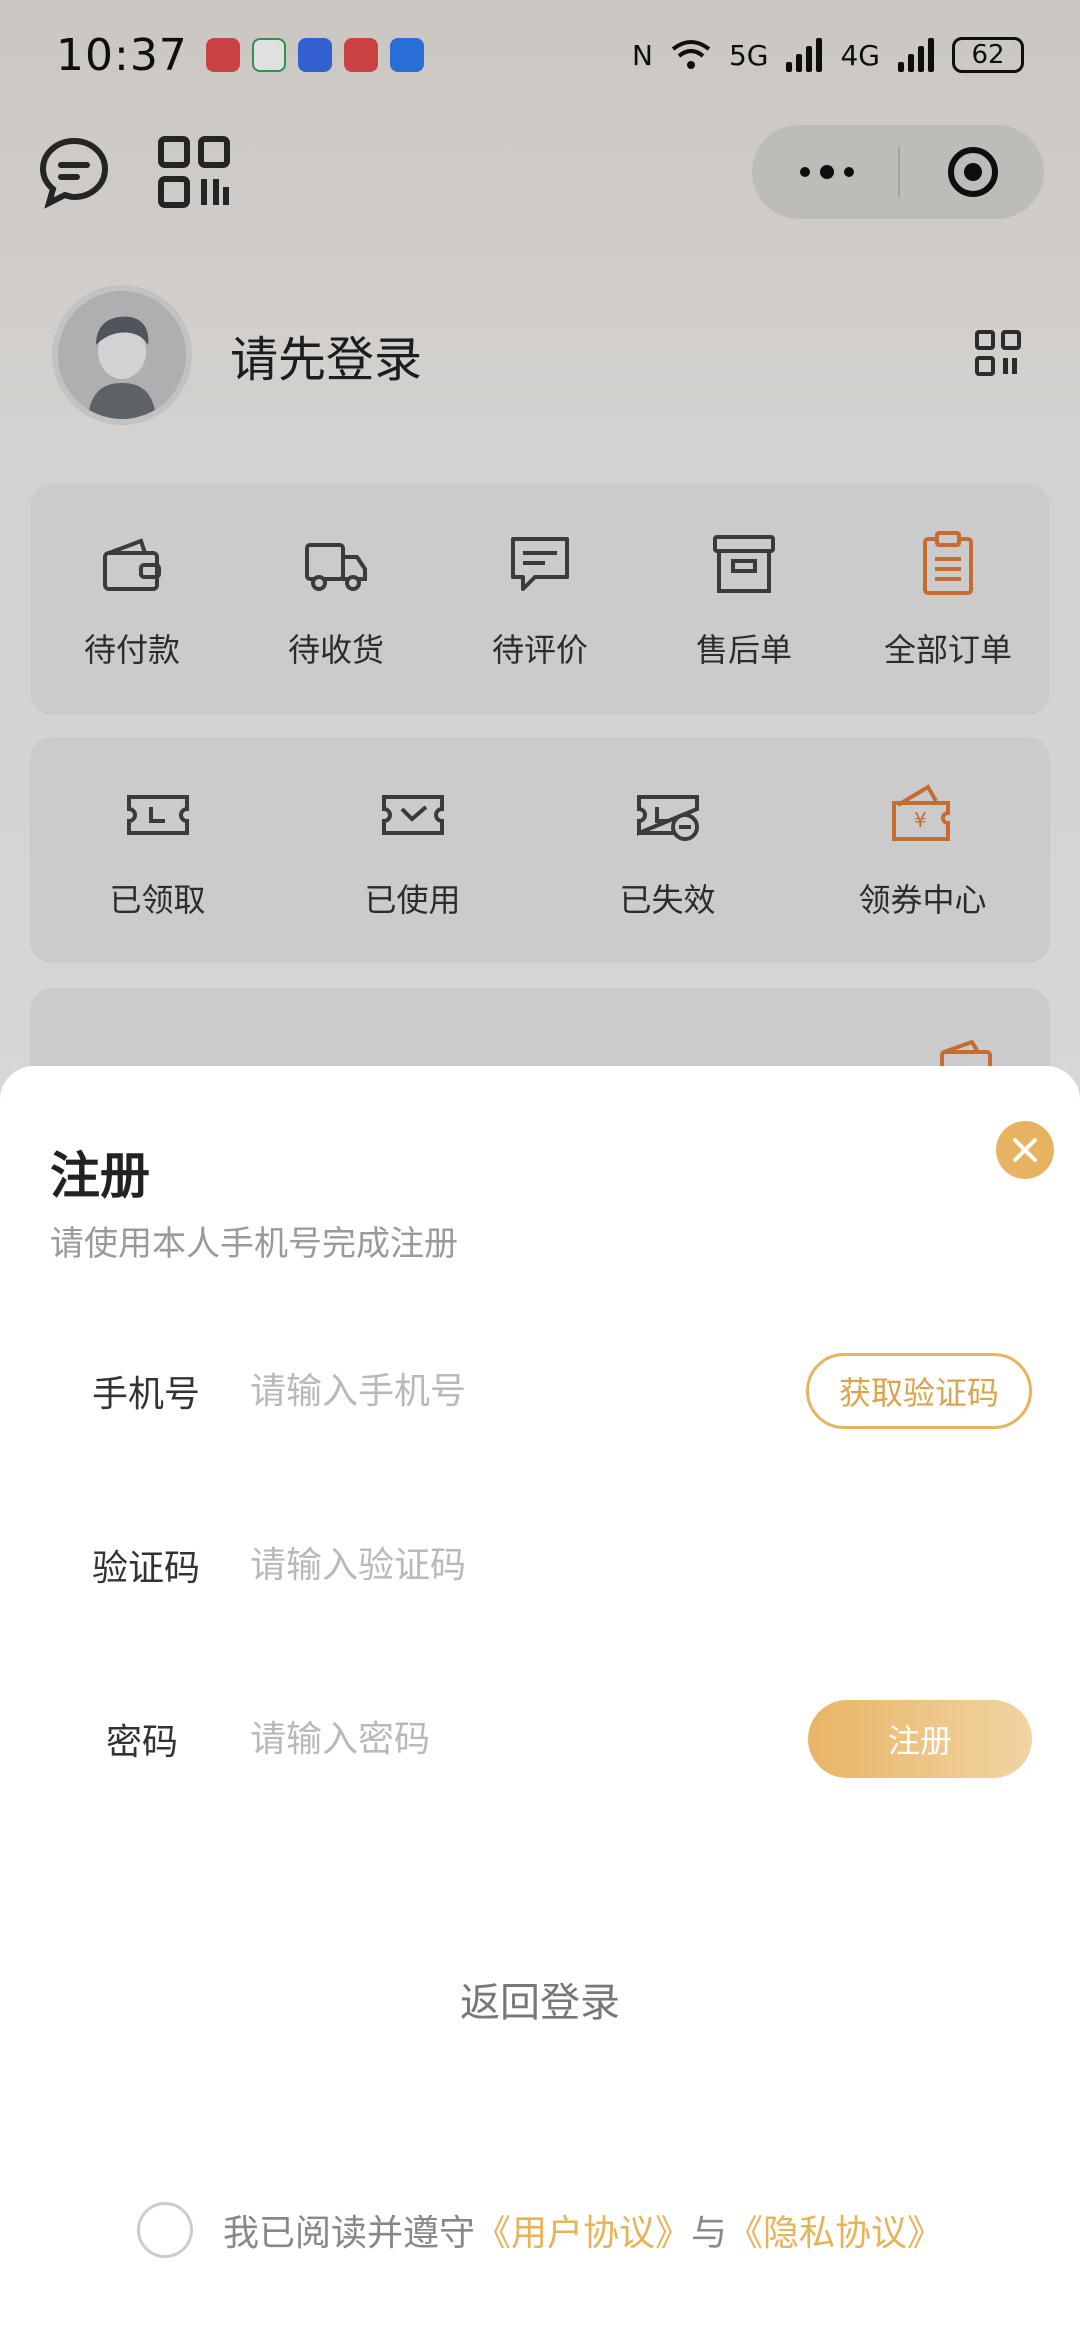 The image size is (1080, 2340). Describe the element at coordinates (254, 1244) in the screenshot. I see `sheet-subtitle: 请使用本人手机号完成注册` at that location.